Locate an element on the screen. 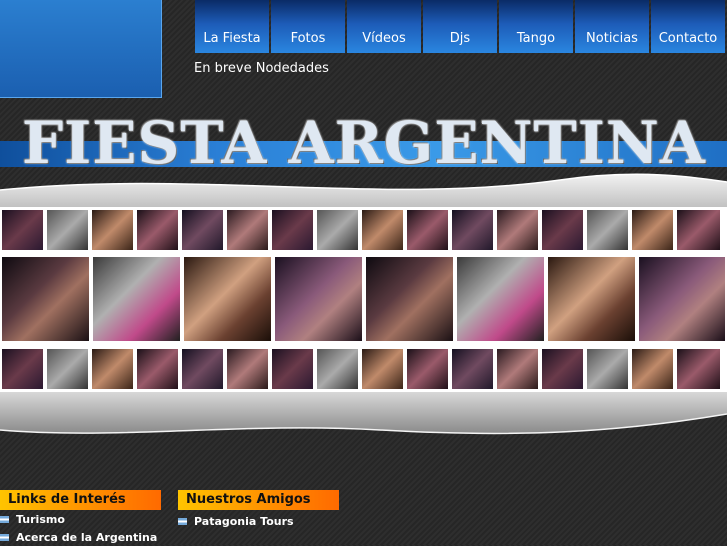 This screenshot has width=727, height=546. wave-top-decoration is located at coordinates (363, 191).